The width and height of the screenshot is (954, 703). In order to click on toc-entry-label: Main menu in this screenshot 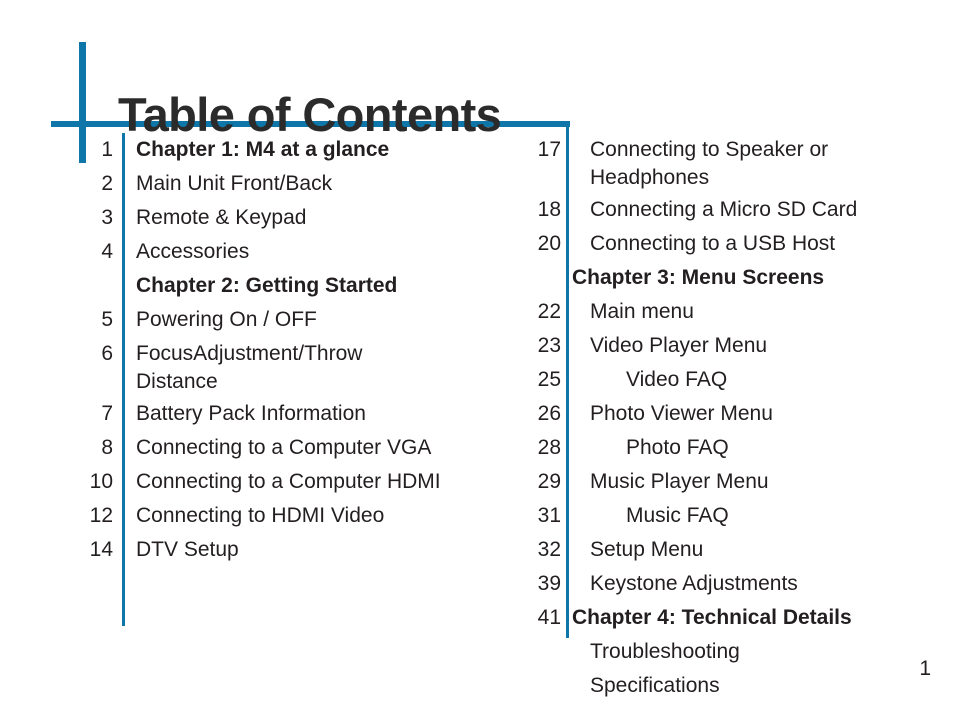, I will do `click(642, 311)`.